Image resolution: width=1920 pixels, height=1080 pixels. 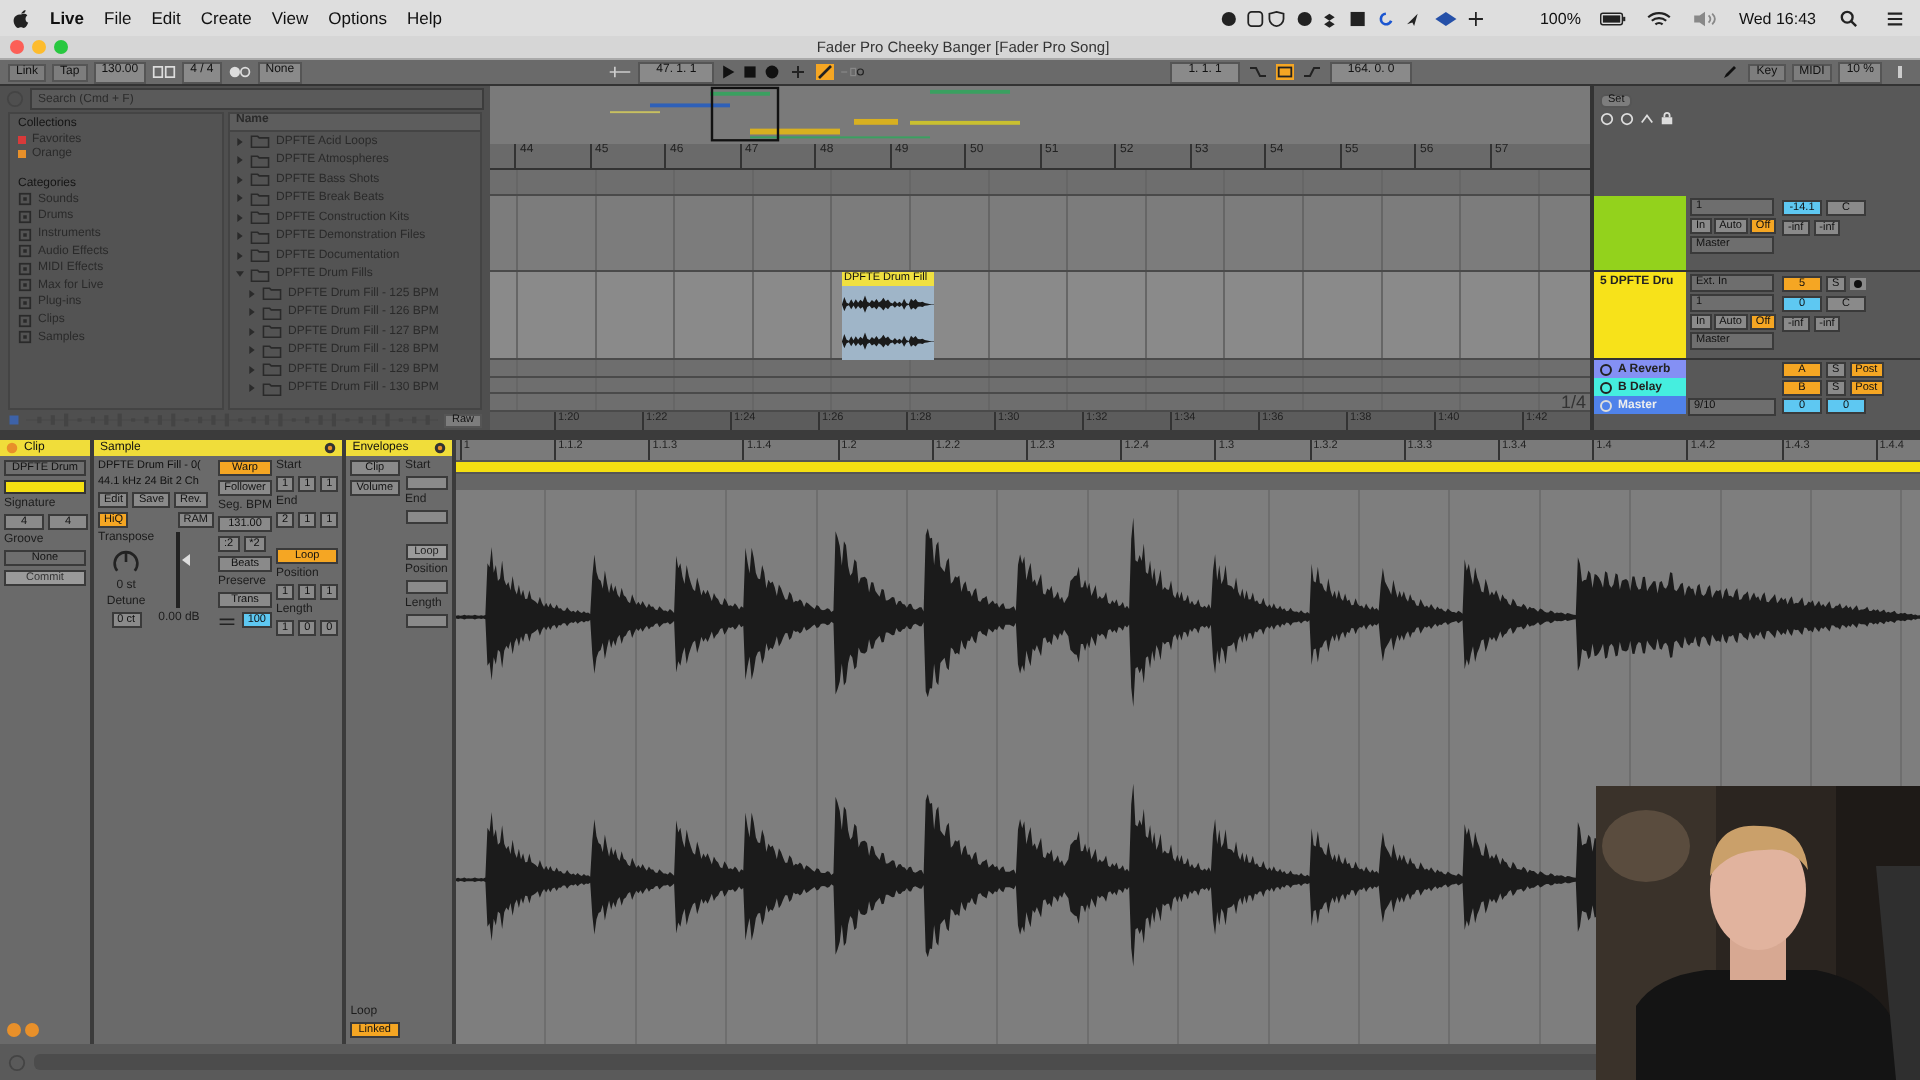 What do you see at coordinates (164, 72) in the screenshot?
I see `nudge-icon` at bounding box center [164, 72].